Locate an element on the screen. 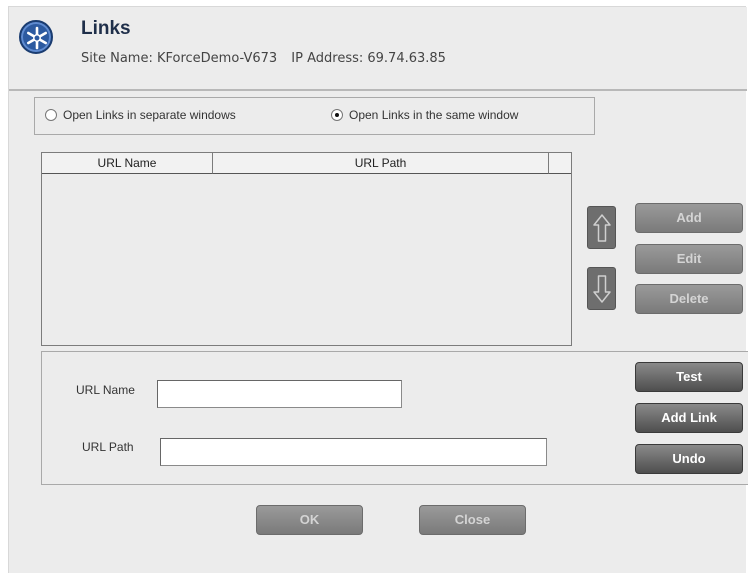 Image resolution: width=748 pixels, height=573 pixels. asterisk-logo-icon is located at coordinates (36, 37).